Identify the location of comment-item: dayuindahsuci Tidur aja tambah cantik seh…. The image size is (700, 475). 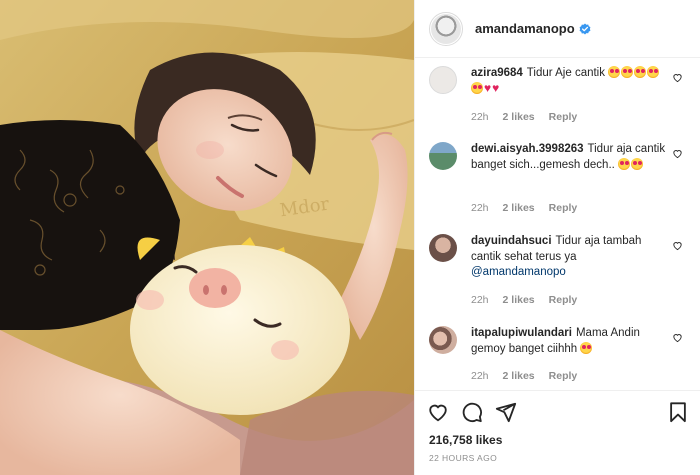
(557, 271).